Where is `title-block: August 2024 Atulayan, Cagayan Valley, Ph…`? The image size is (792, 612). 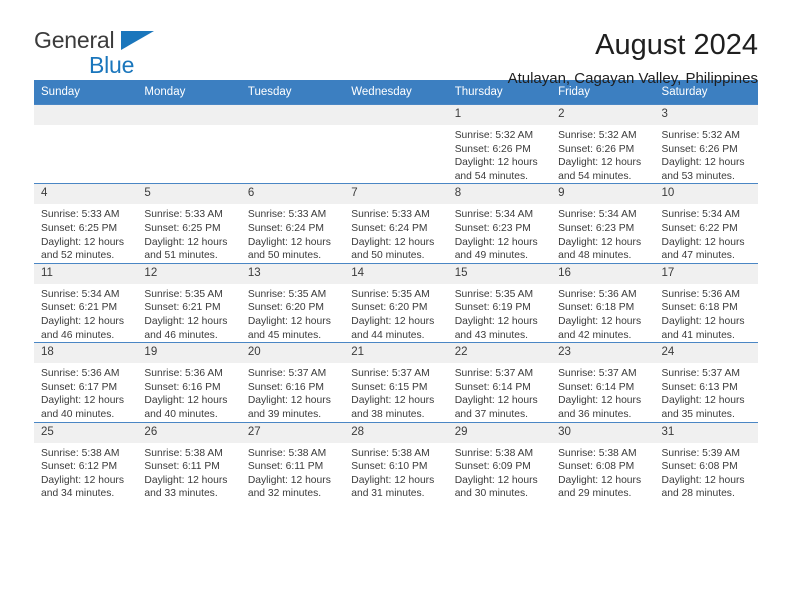 title-block: August 2024 Atulayan, Cagayan Valley, Ph… is located at coordinates (633, 59).